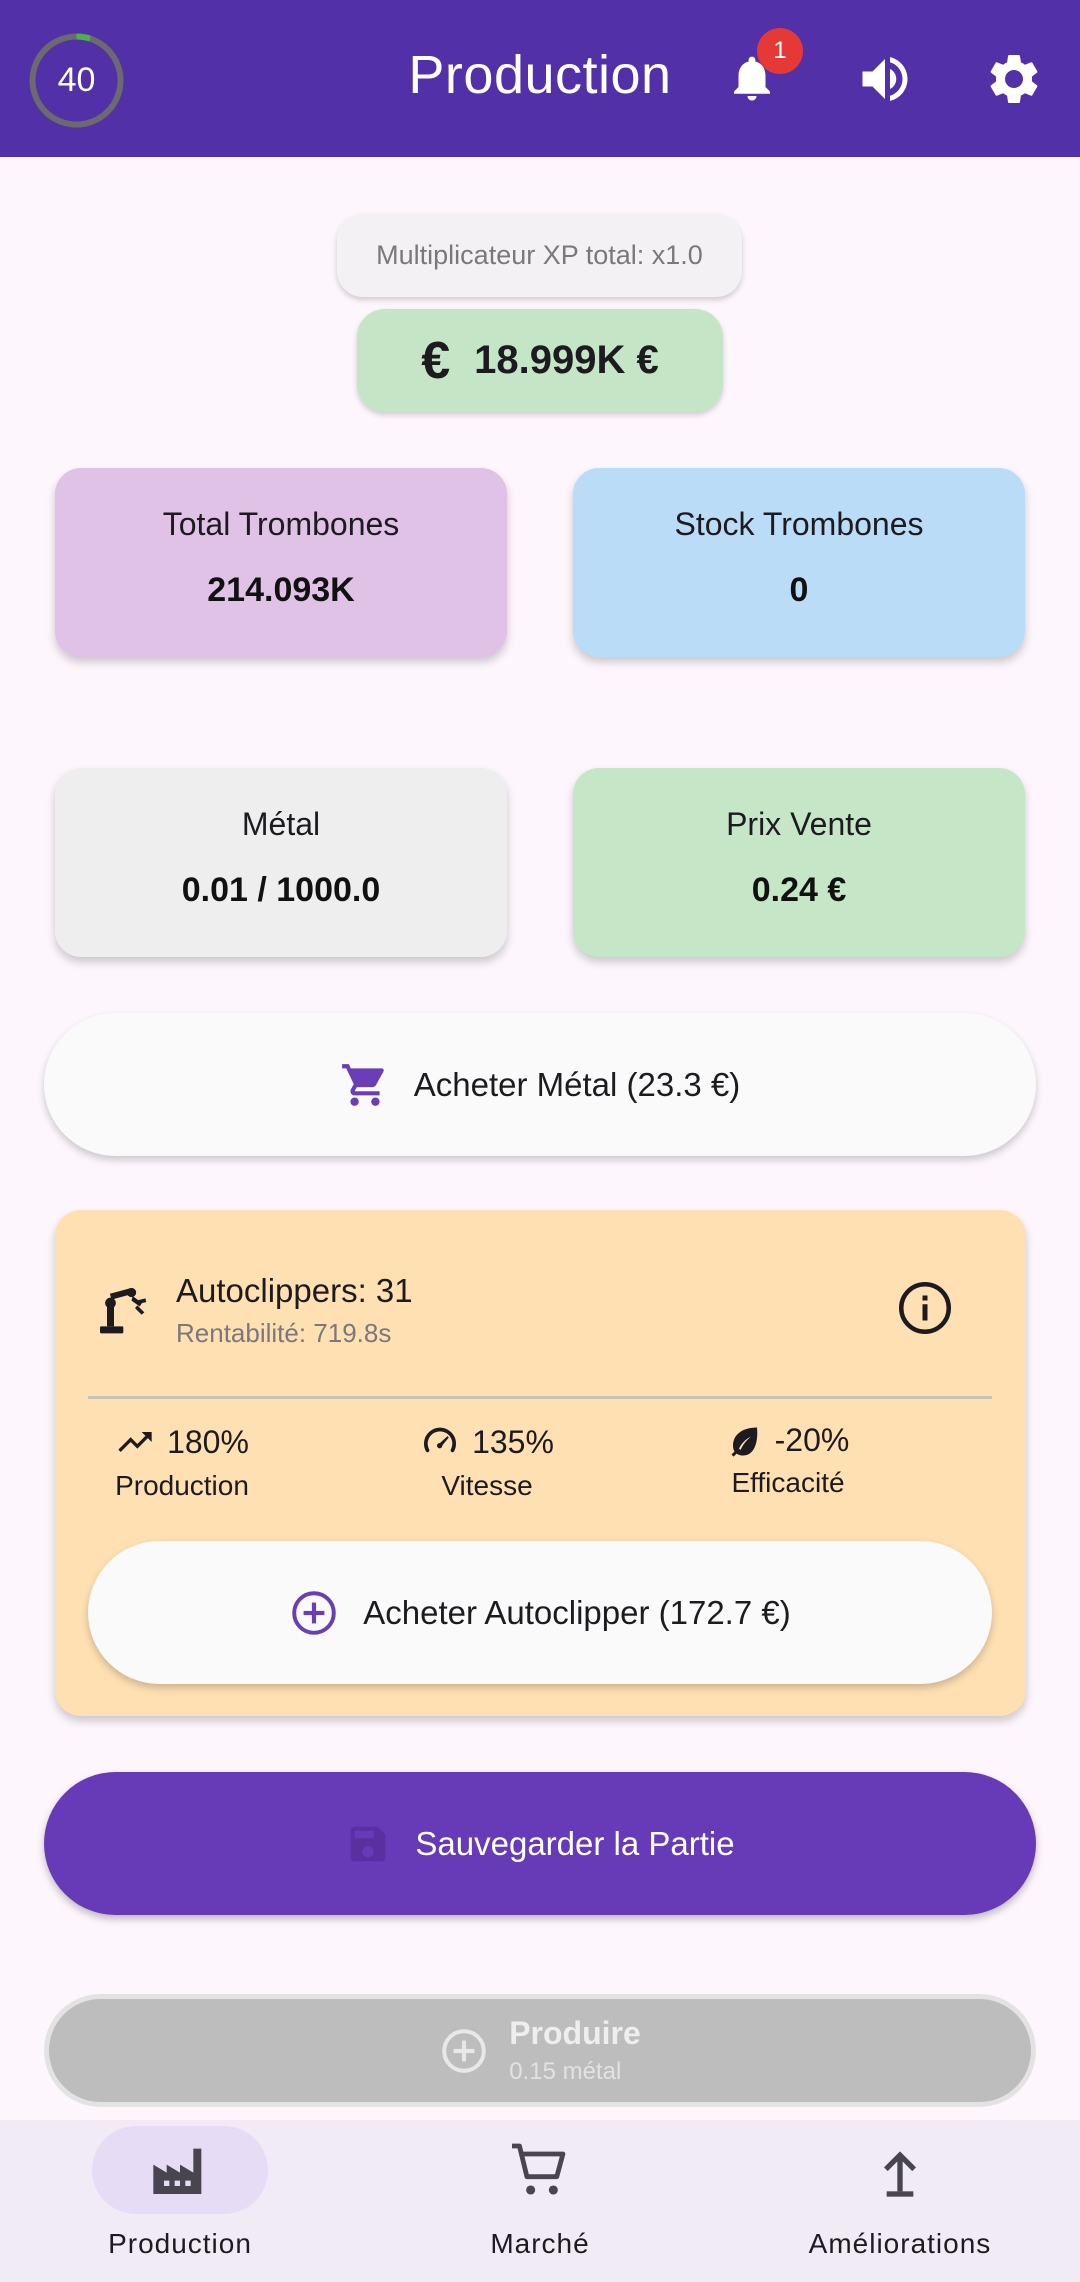 The width and height of the screenshot is (1080, 2282). Describe the element at coordinates (513, 1441) in the screenshot. I see `speed-metric-value: 135%` at that location.